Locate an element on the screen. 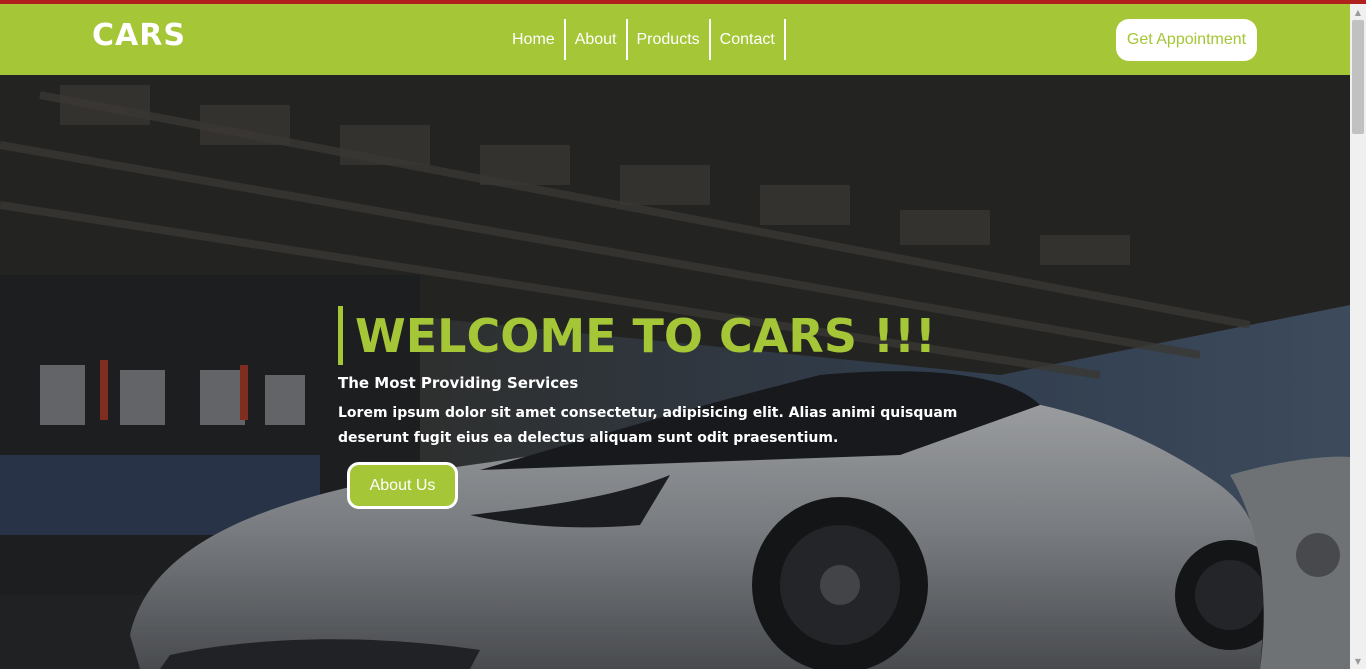 The width and height of the screenshot is (1366, 669). hero-title: WELCOME TO CARS !!! is located at coordinates (678, 335).